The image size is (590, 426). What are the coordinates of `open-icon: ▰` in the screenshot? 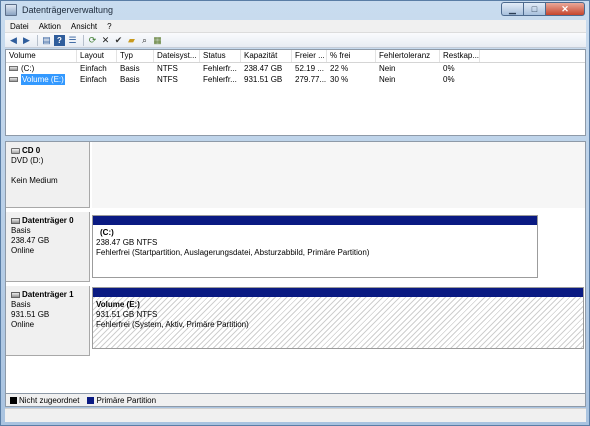 It's located at (131, 40).